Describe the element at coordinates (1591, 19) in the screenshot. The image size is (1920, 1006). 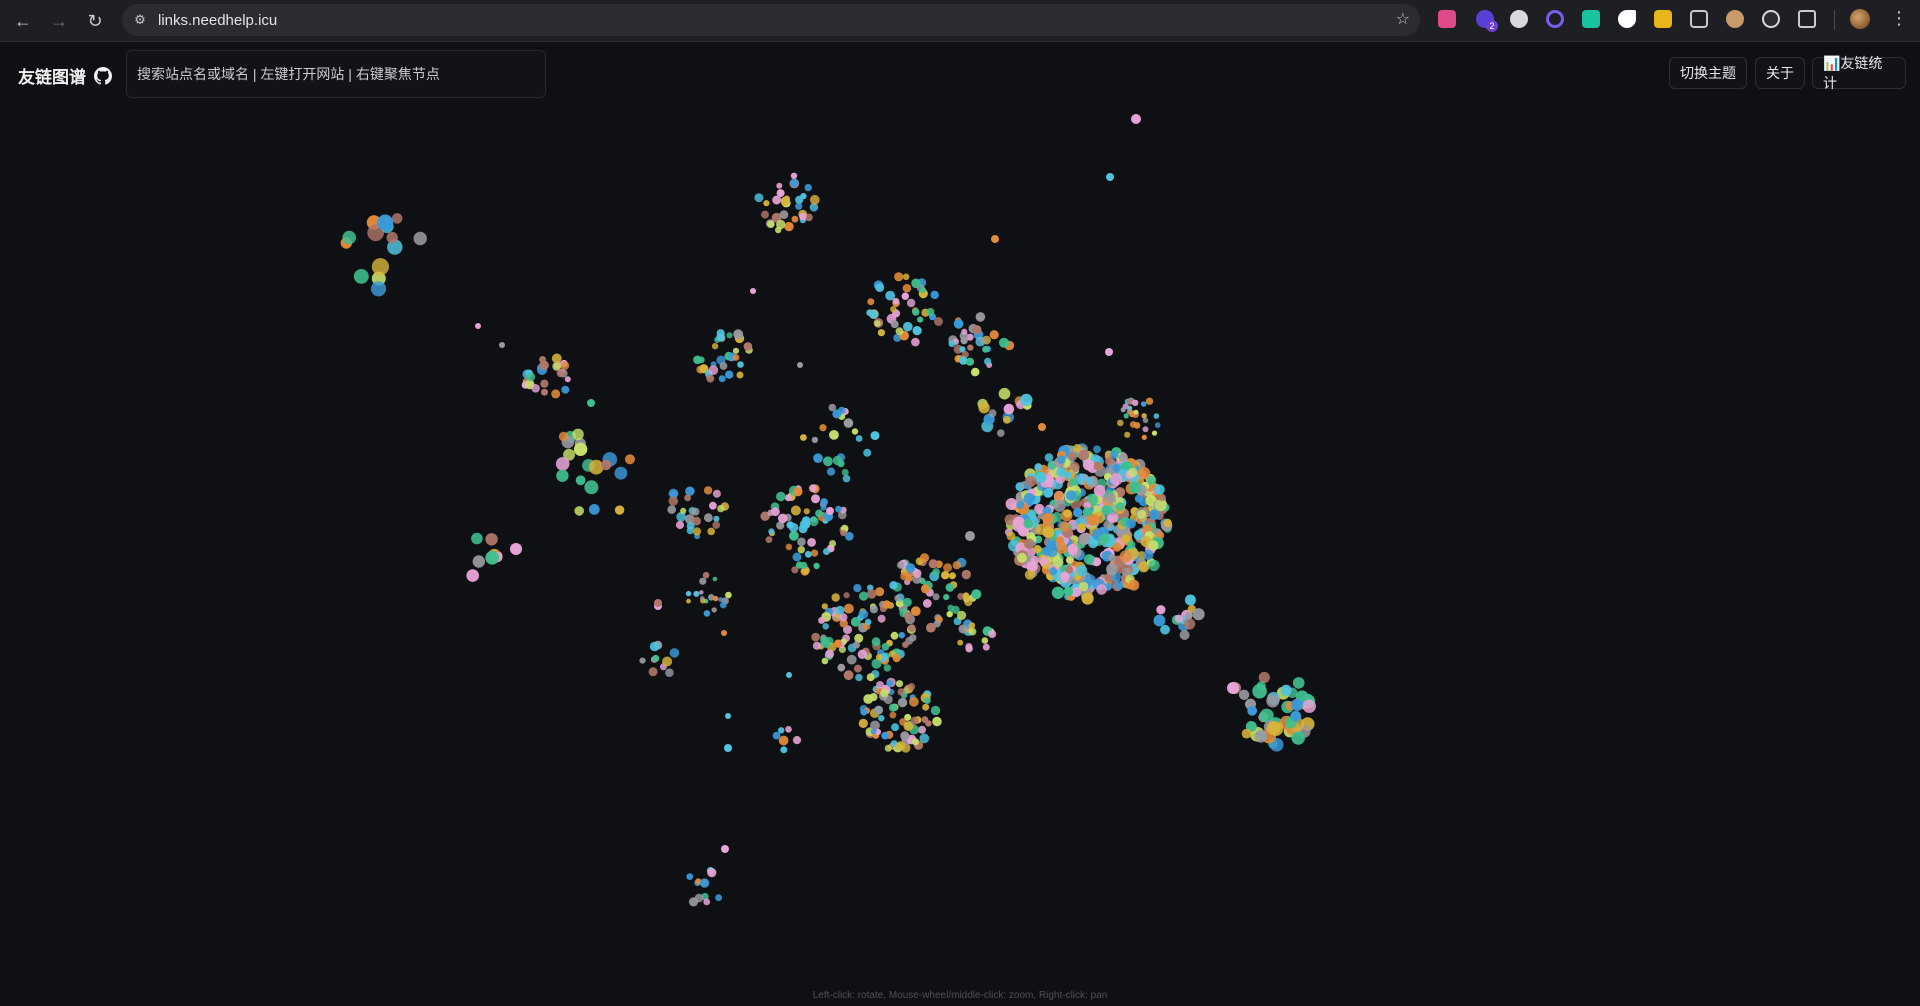
I see `green-extension-icon` at that location.